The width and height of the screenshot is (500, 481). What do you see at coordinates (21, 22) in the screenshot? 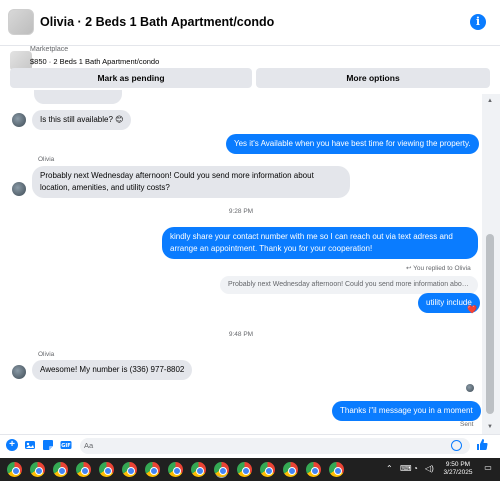
I see `listing-thumbnail` at bounding box center [21, 22].